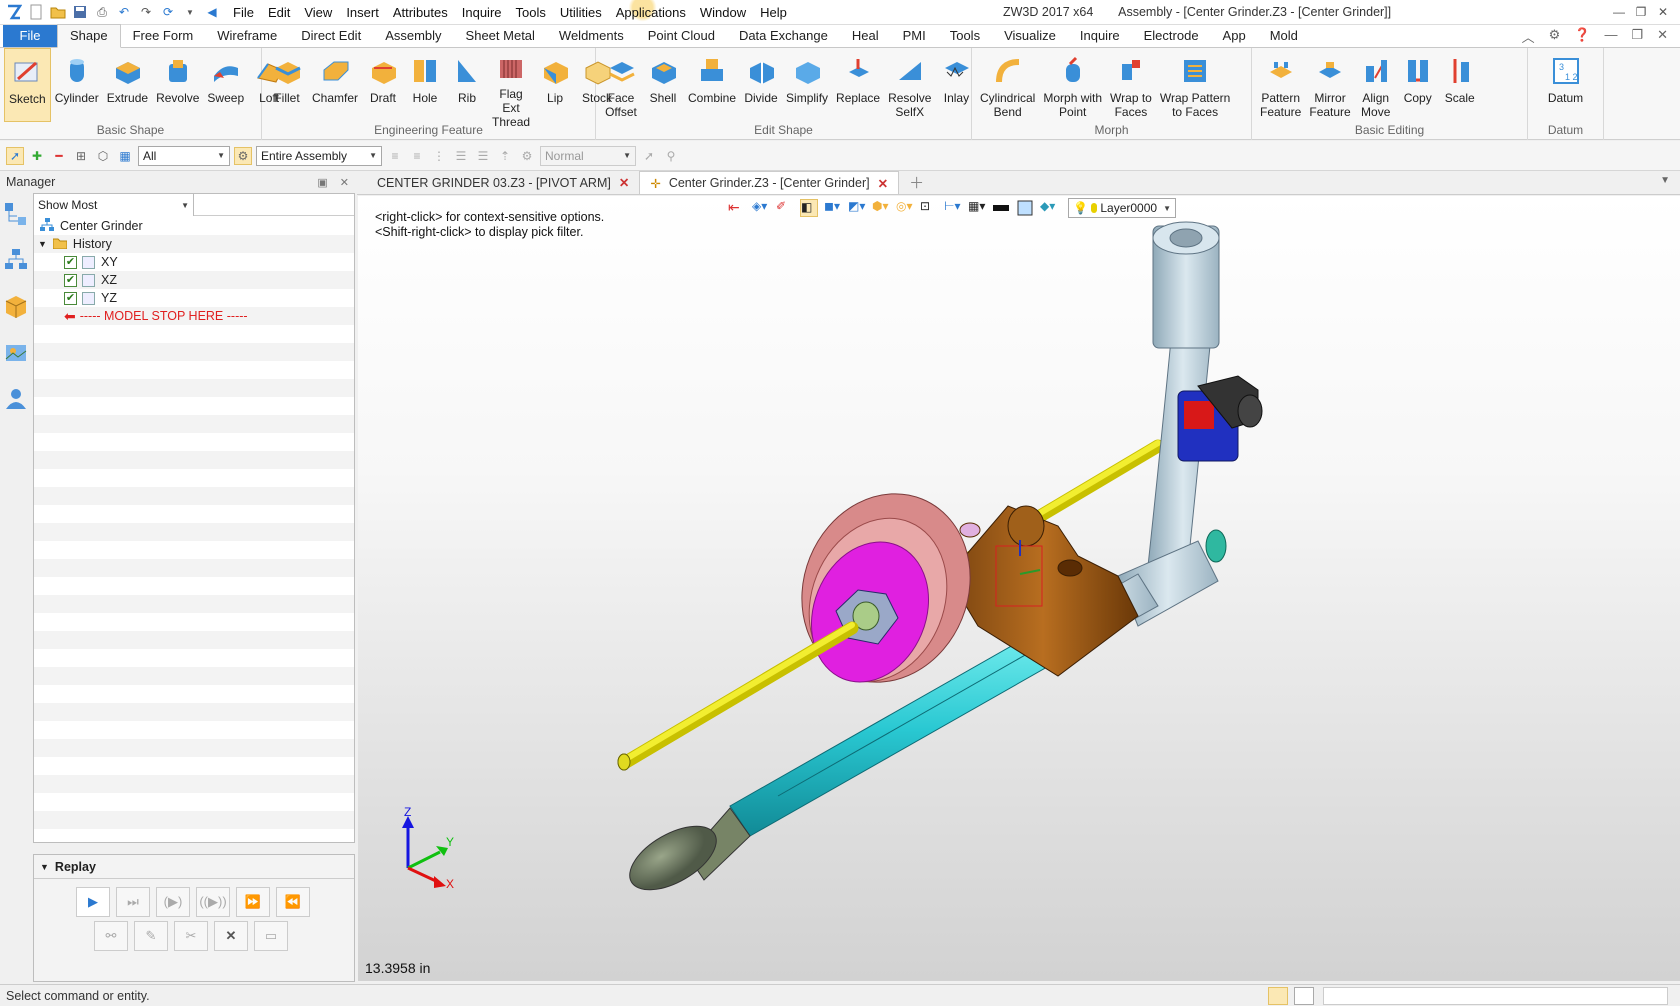 This screenshot has height=1006, width=1680. Describe the element at coordinates (1637, 36) in the screenshot. I see `restore-doc-icon: ❐` at that location.